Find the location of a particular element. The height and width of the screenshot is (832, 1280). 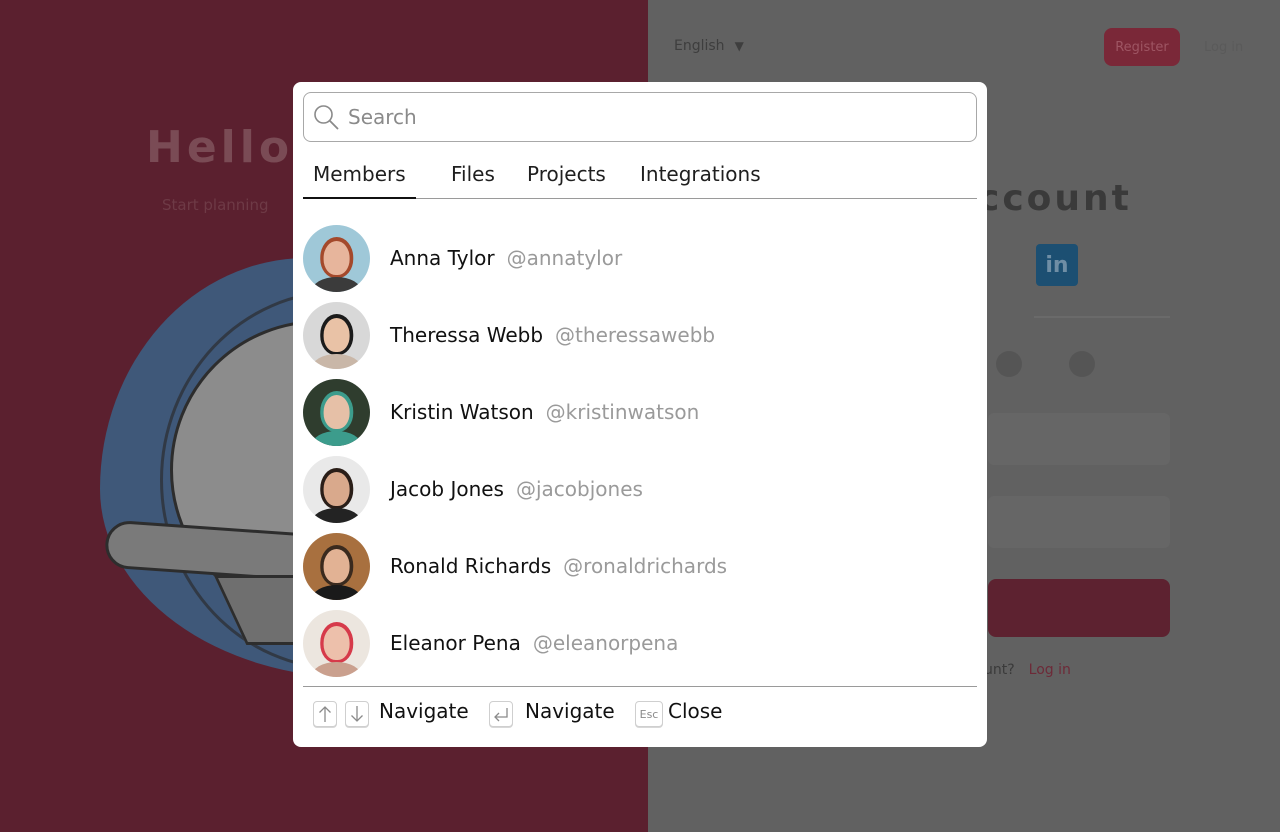

member-name: Anna Tylor is located at coordinates (442, 258).